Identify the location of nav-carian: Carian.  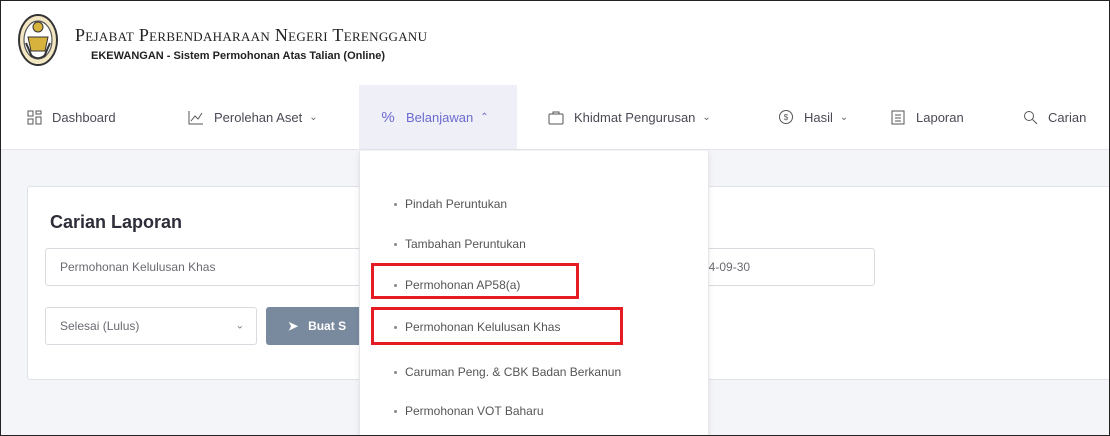
(1053, 117).